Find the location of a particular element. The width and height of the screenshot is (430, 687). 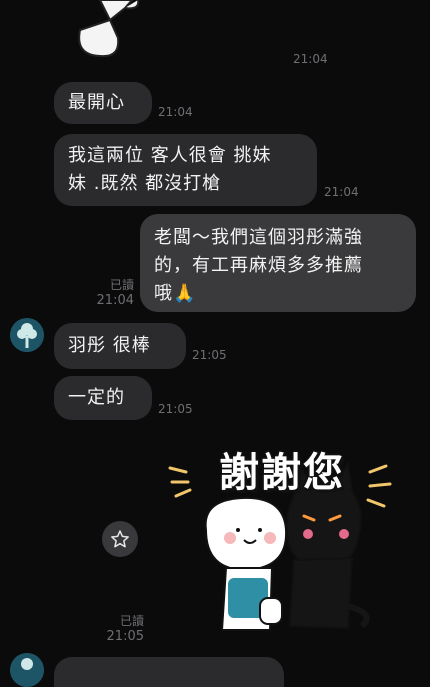

message-bubble: 最開心 is located at coordinates (103, 103).